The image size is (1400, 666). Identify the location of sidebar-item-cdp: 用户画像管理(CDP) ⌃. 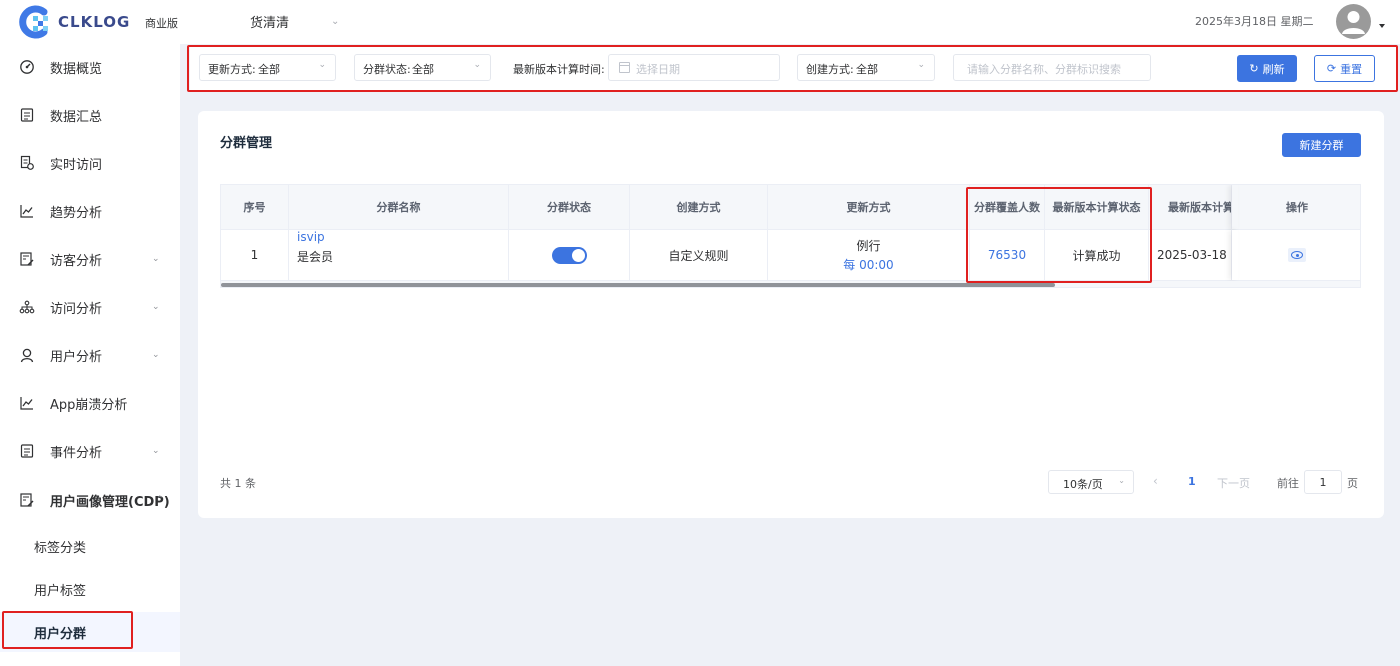
(90, 500).